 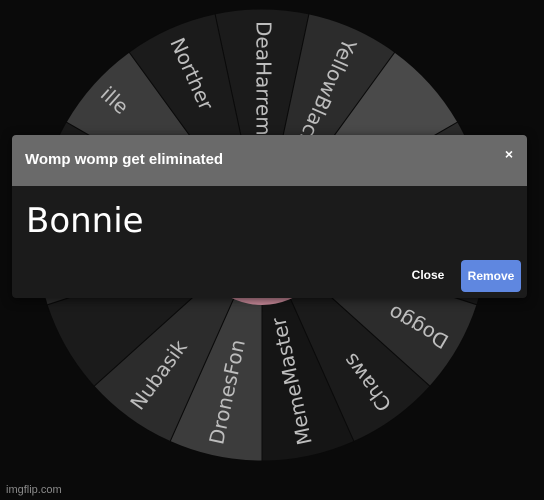 I want to click on remove-button: Remove, so click(x=491, y=276).